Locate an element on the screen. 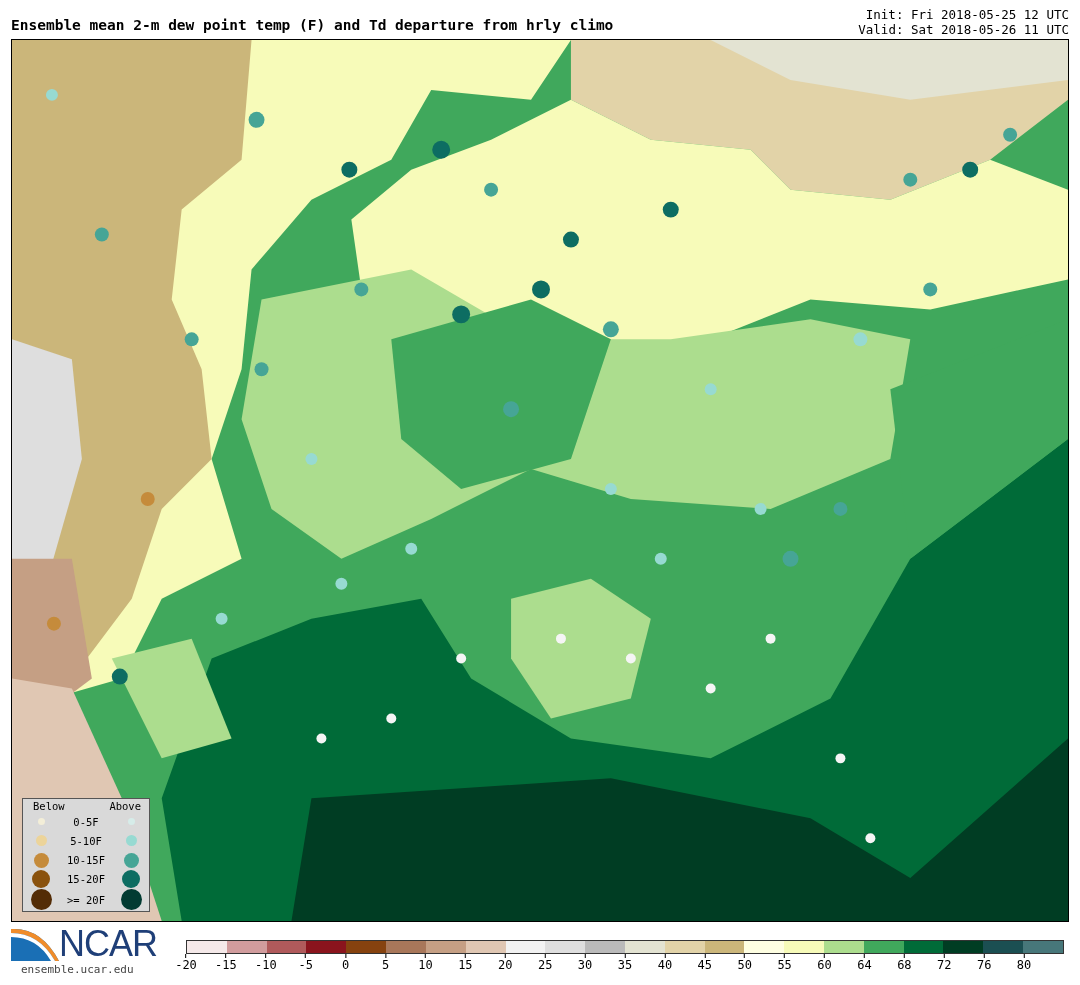  tick-label: -15 is located at coordinates (226, 965).